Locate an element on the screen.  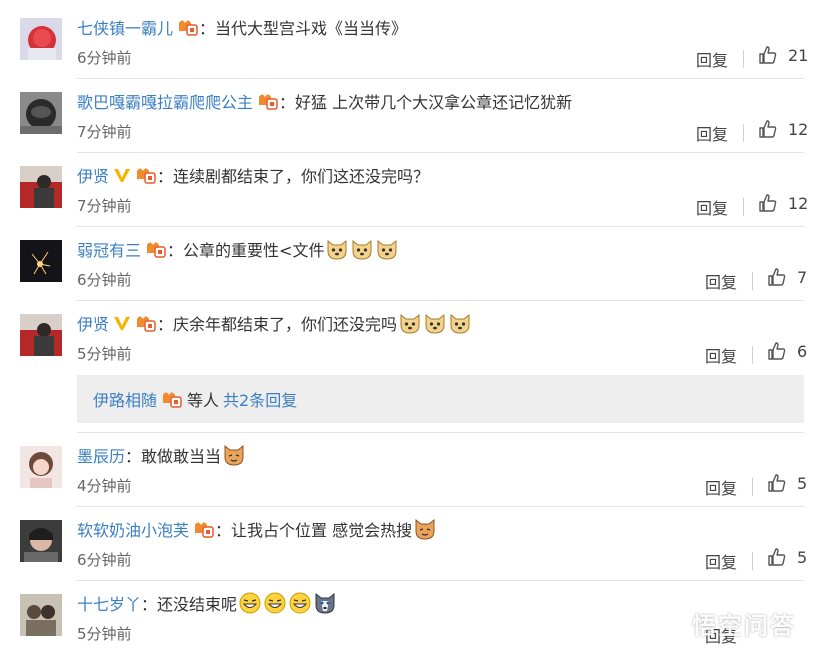
like-count: 12 is located at coordinates (798, 203).